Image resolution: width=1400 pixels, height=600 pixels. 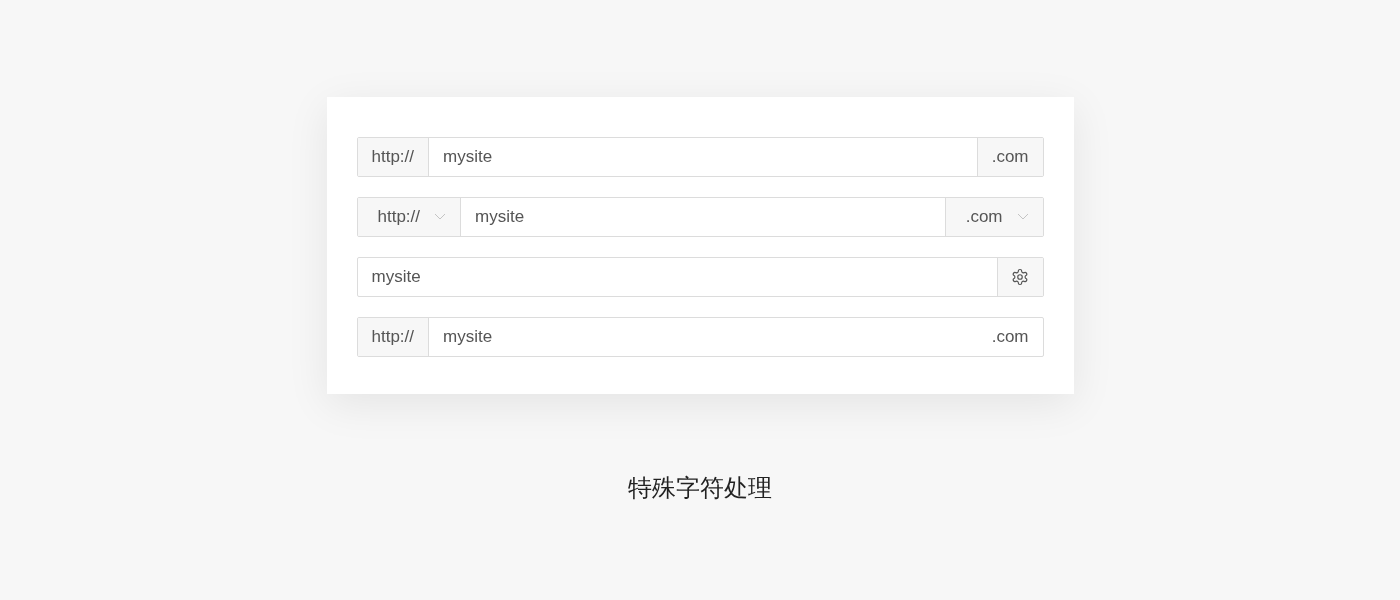 I want to click on addon-label: .com, so click(x=1009, y=157).